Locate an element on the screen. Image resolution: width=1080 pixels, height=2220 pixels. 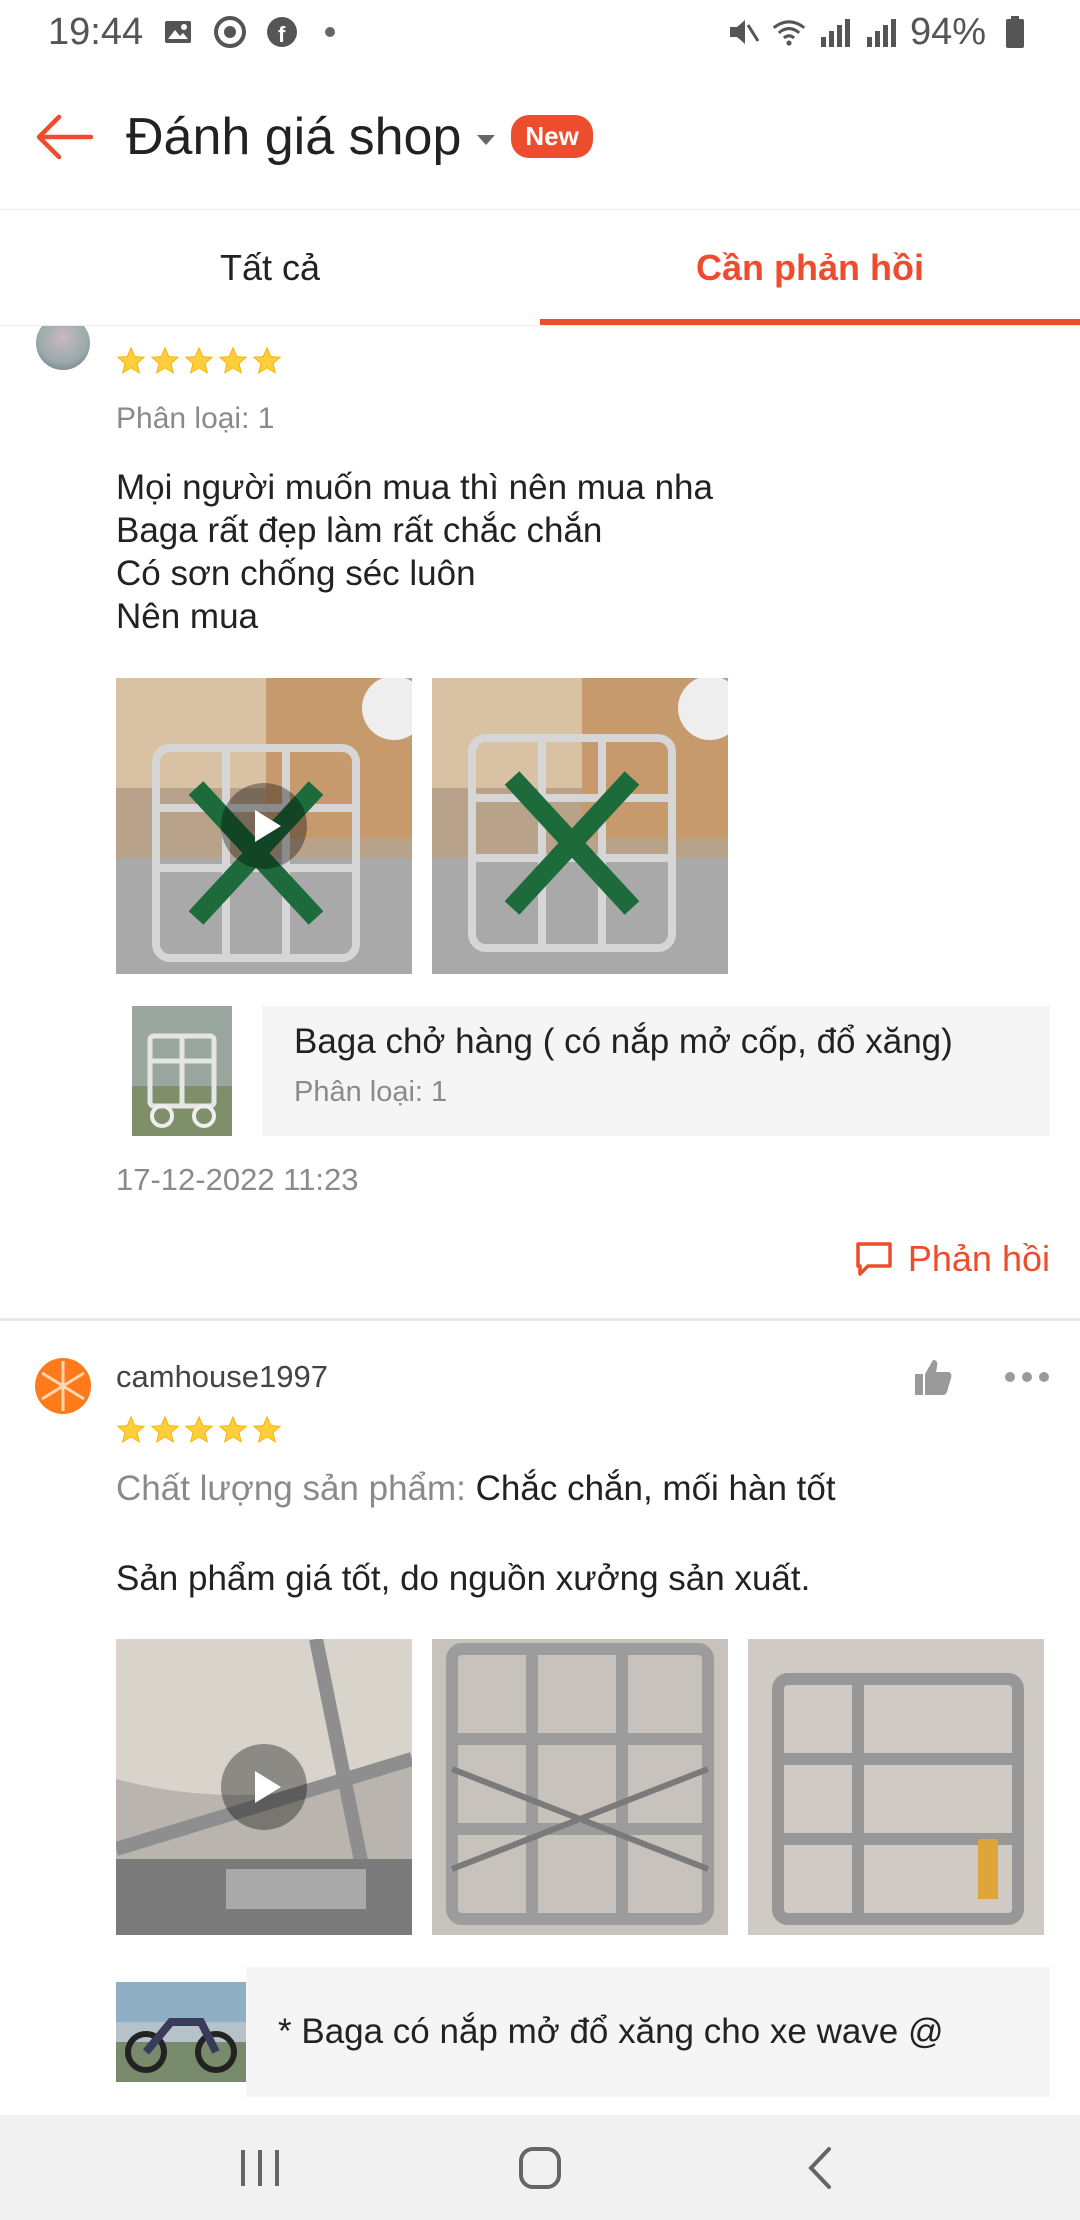
chevron-left-icon is located at coordinates (819, 2167).